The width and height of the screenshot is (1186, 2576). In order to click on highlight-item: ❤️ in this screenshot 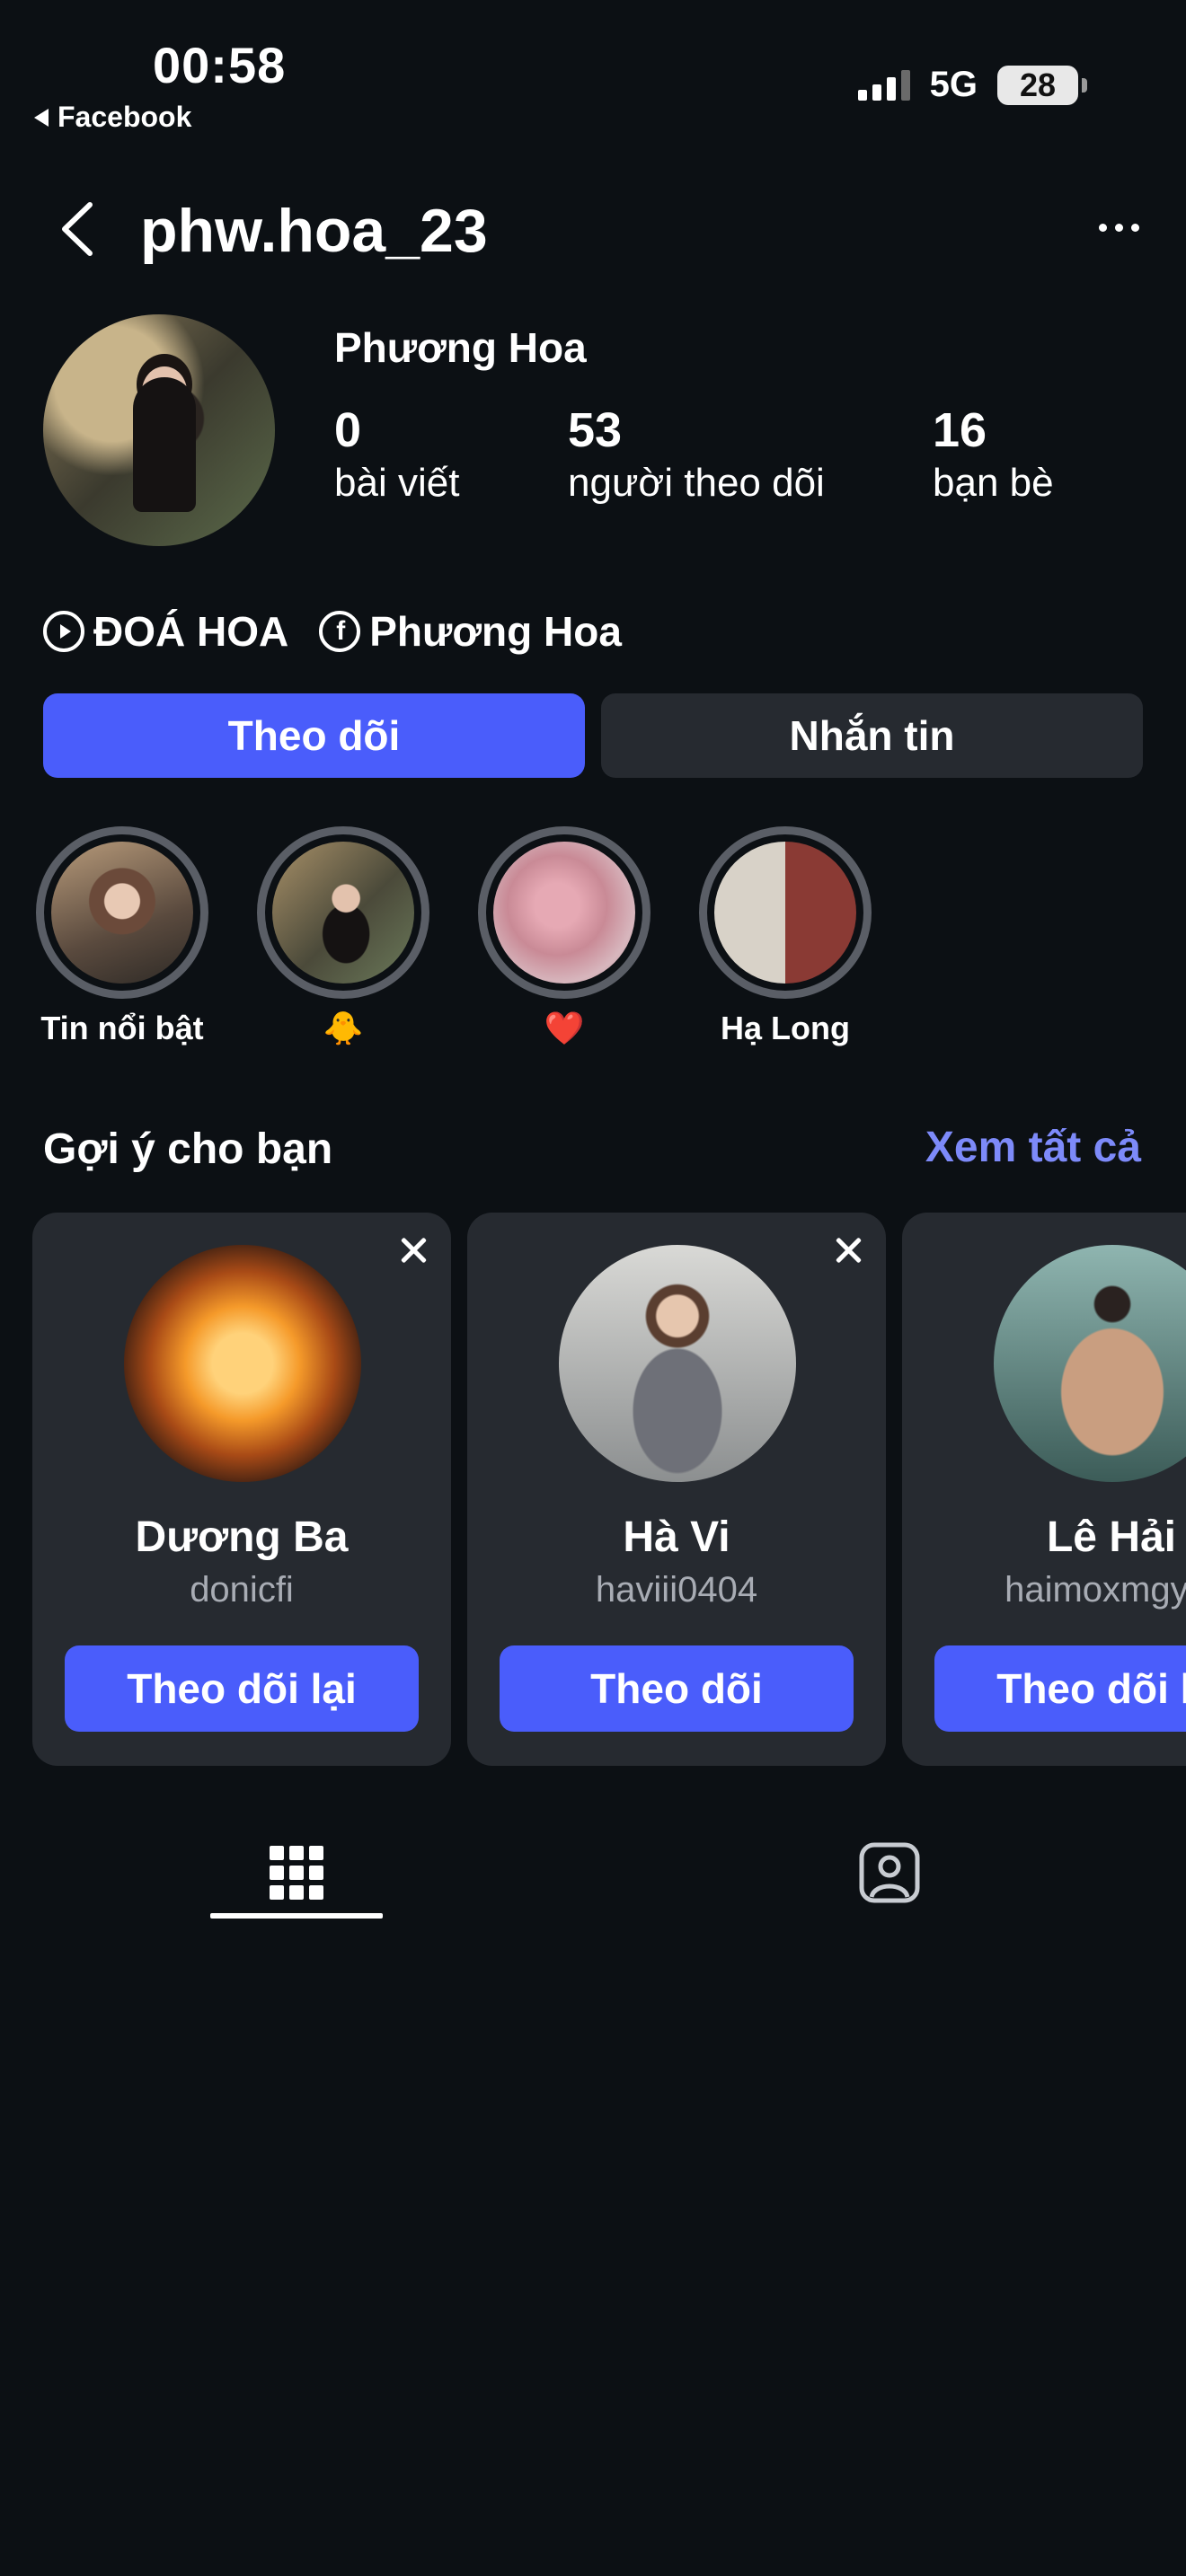, I will do `click(564, 936)`.